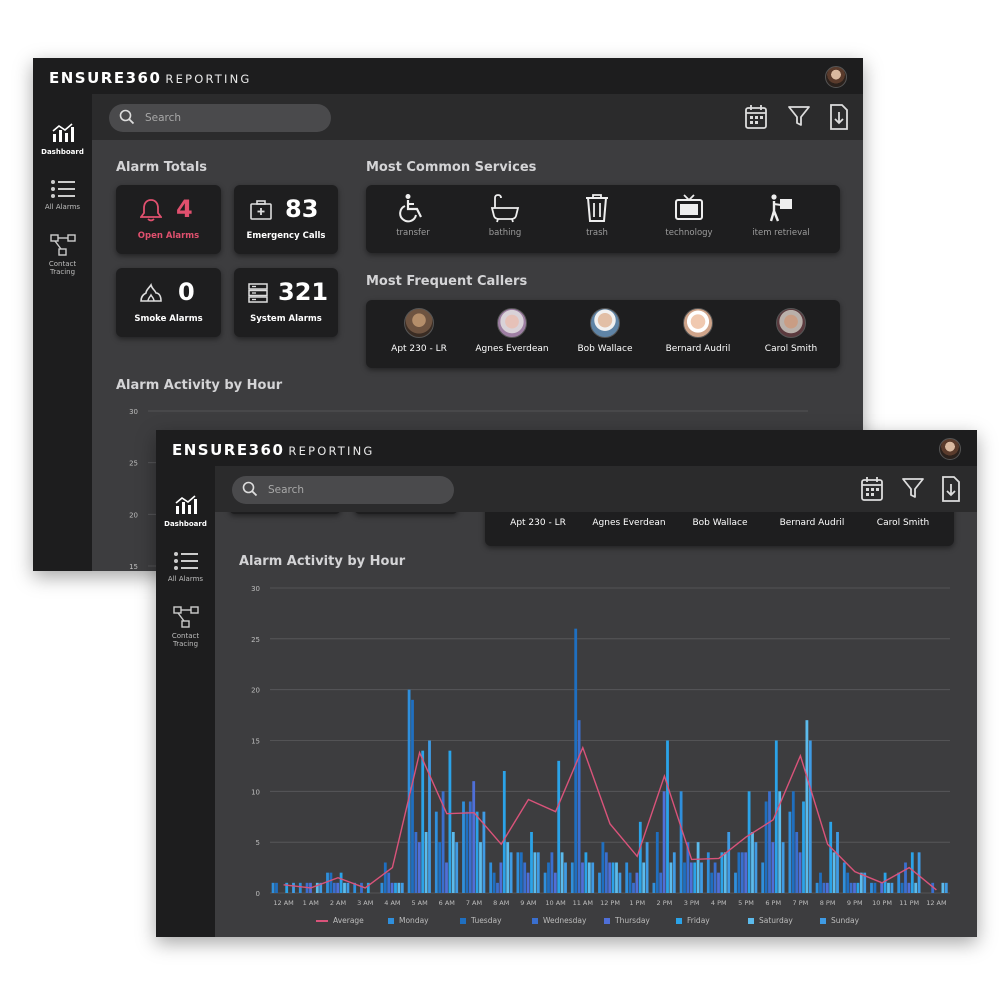  Describe the element at coordinates (781, 233) in the screenshot. I see `service-label: item retrieval` at that location.